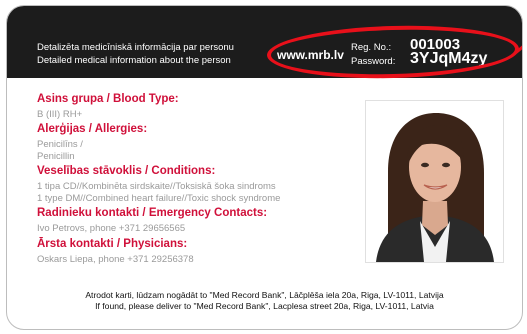 The width and height of the screenshot is (527, 334). What do you see at coordinates (126, 171) in the screenshot?
I see `conditions-heading: Veselības stāvoklis / Conditions:` at bounding box center [126, 171].